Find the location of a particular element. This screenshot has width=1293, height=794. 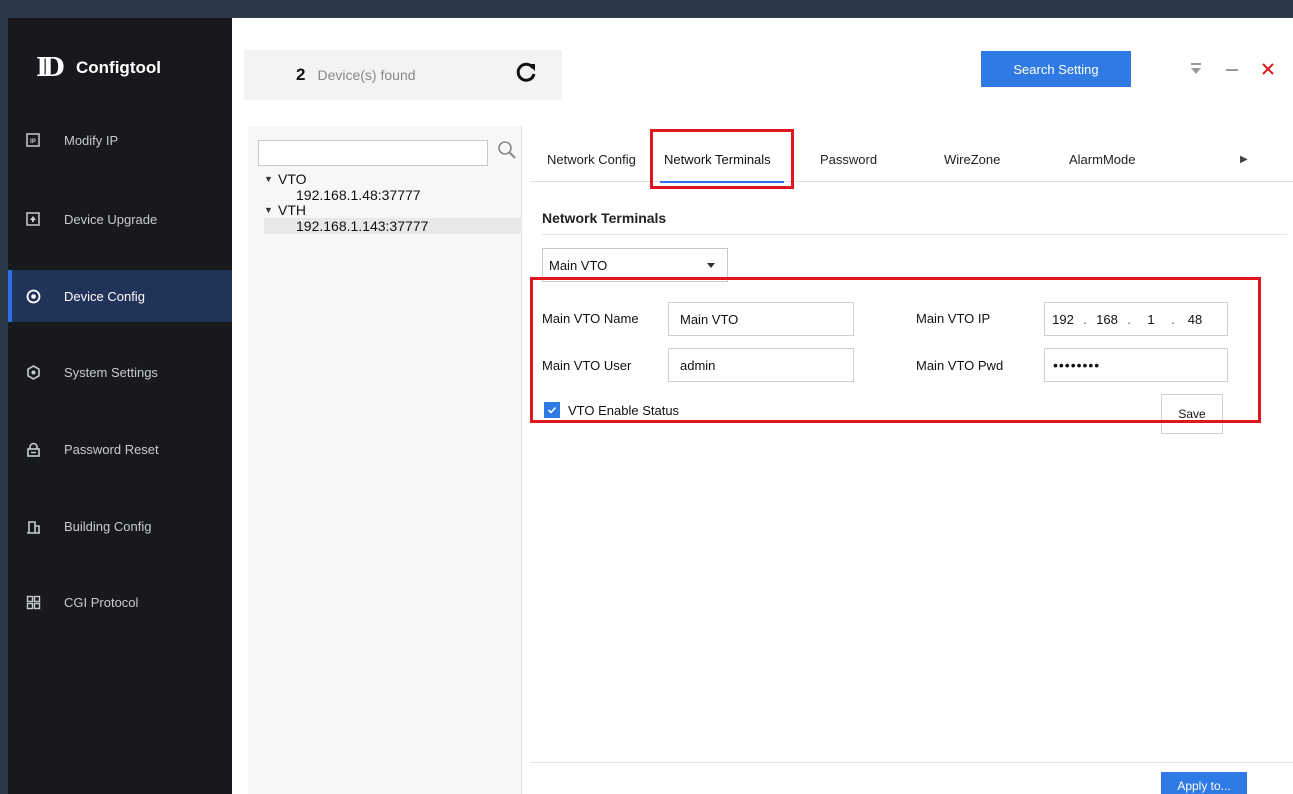

svg-text: IP is located at coordinates (33, 142).